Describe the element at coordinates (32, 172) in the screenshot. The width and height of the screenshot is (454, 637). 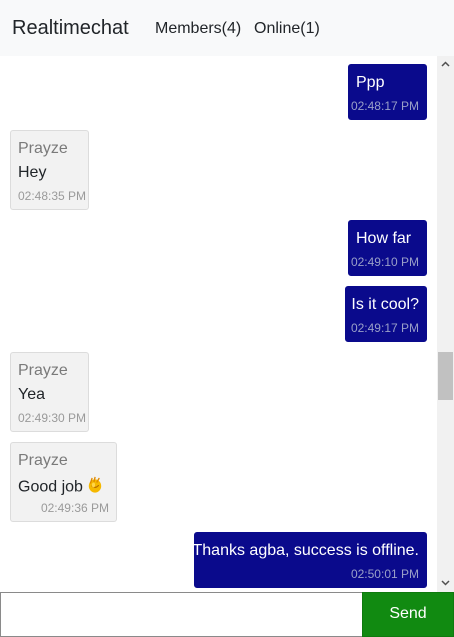
I see `message-text: Hey` at that location.